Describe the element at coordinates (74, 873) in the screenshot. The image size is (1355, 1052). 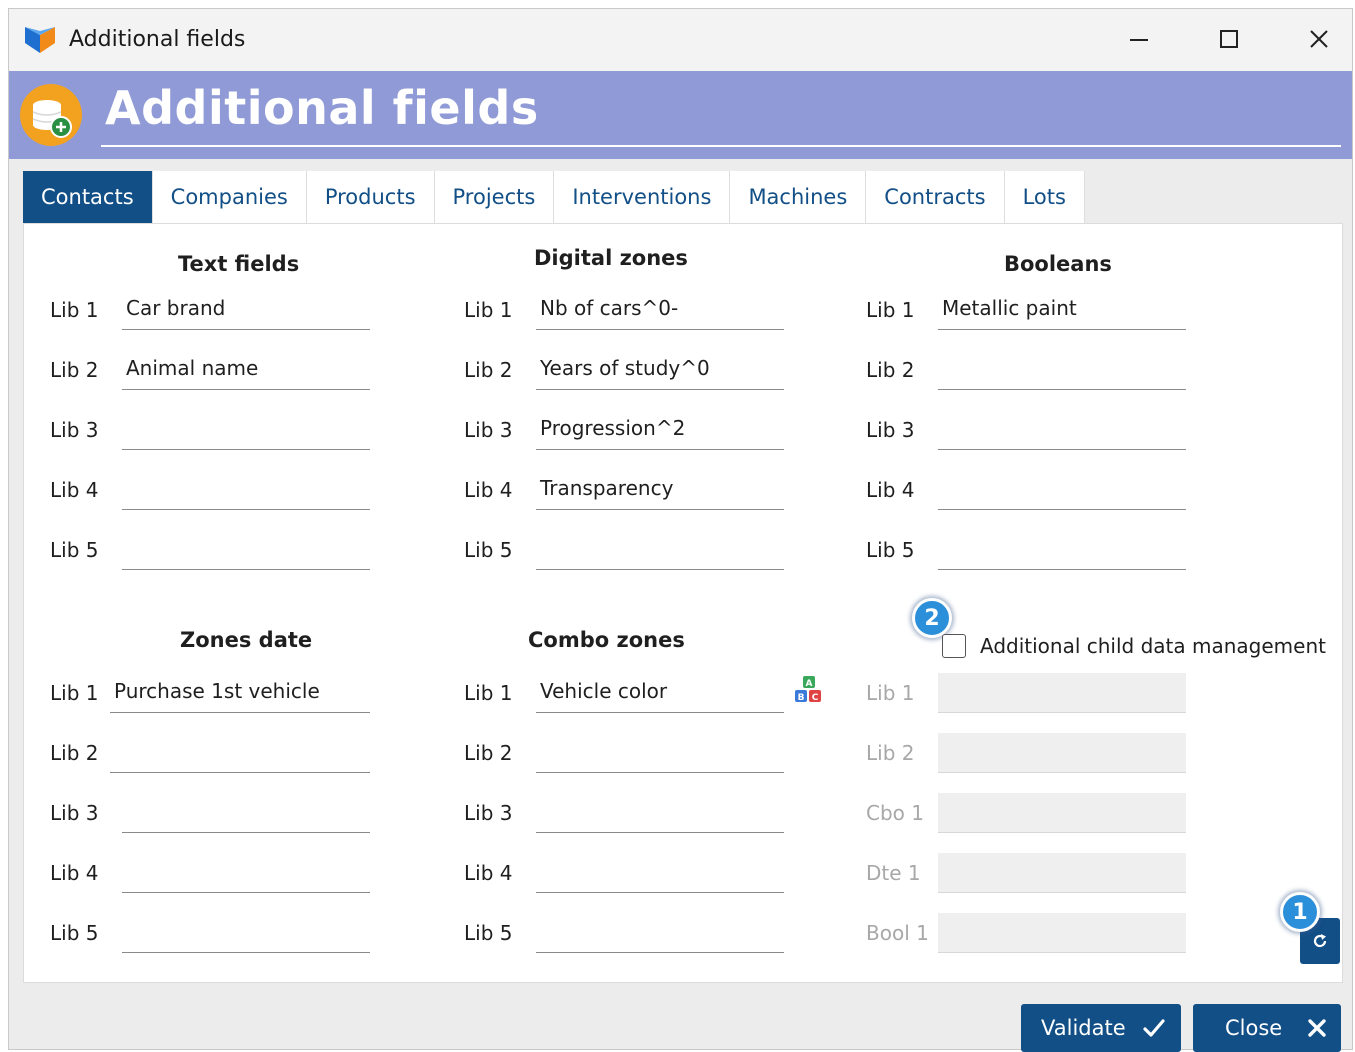
I see `date-zone-label: Lib 4` at that location.